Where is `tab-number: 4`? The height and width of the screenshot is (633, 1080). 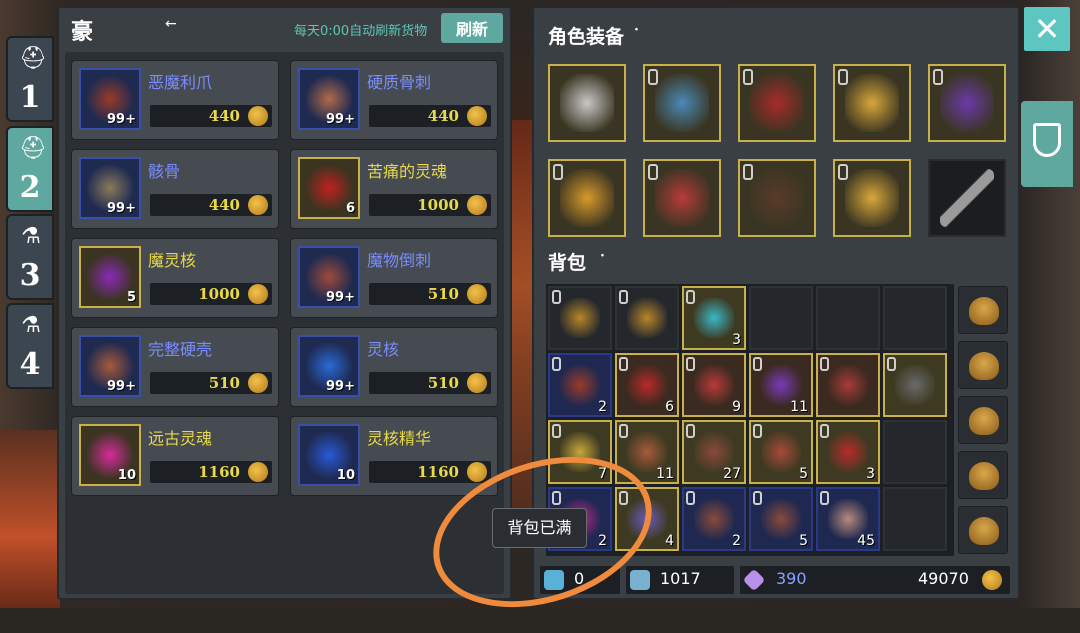 tab-number: 4 is located at coordinates (30, 364).